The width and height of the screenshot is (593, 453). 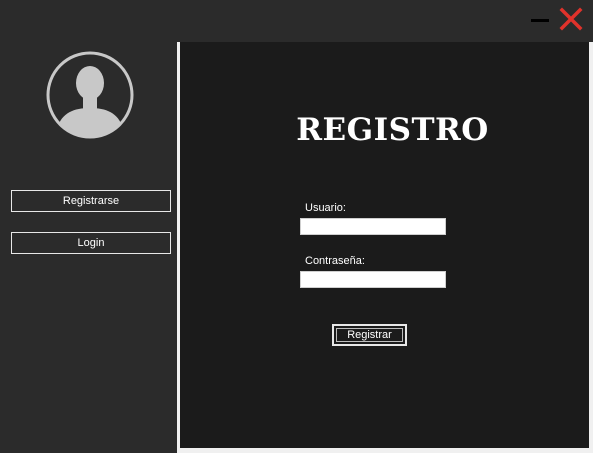 I want to click on registrarse-button: Registrarse, so click(x=91, y=201).